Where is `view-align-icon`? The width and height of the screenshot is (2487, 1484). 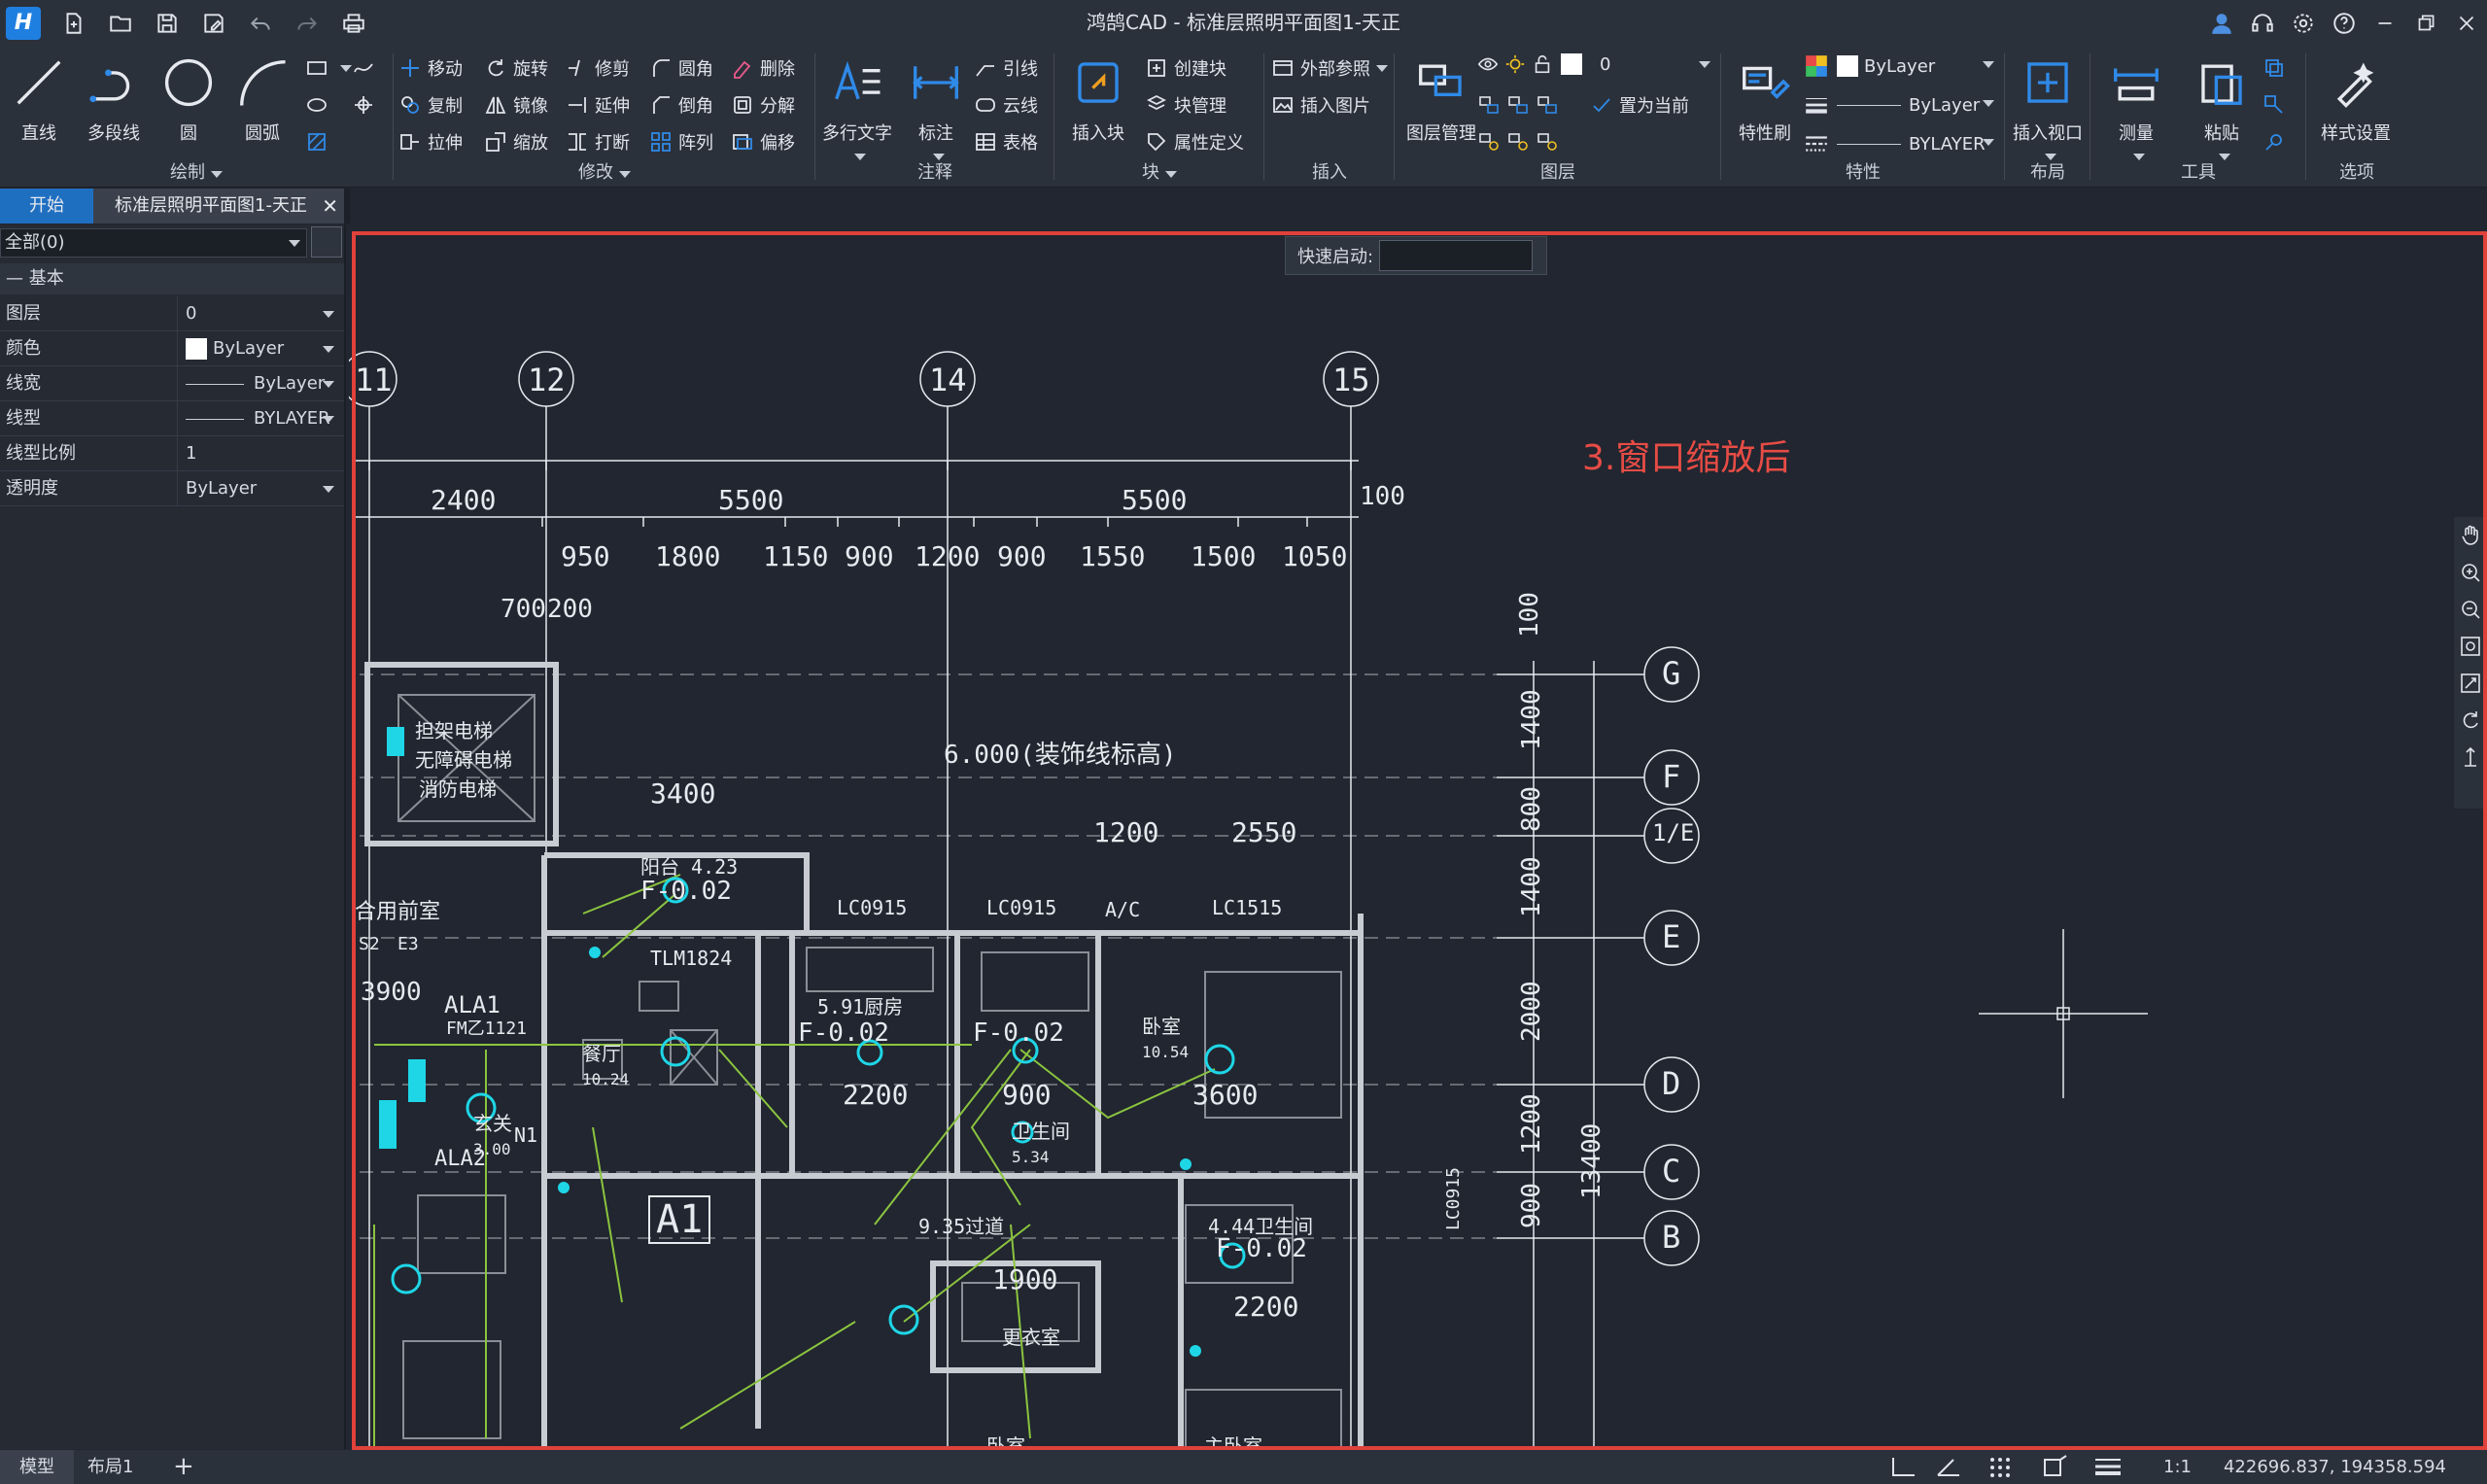 view-align-icon is located at coordinates (2470, 757).